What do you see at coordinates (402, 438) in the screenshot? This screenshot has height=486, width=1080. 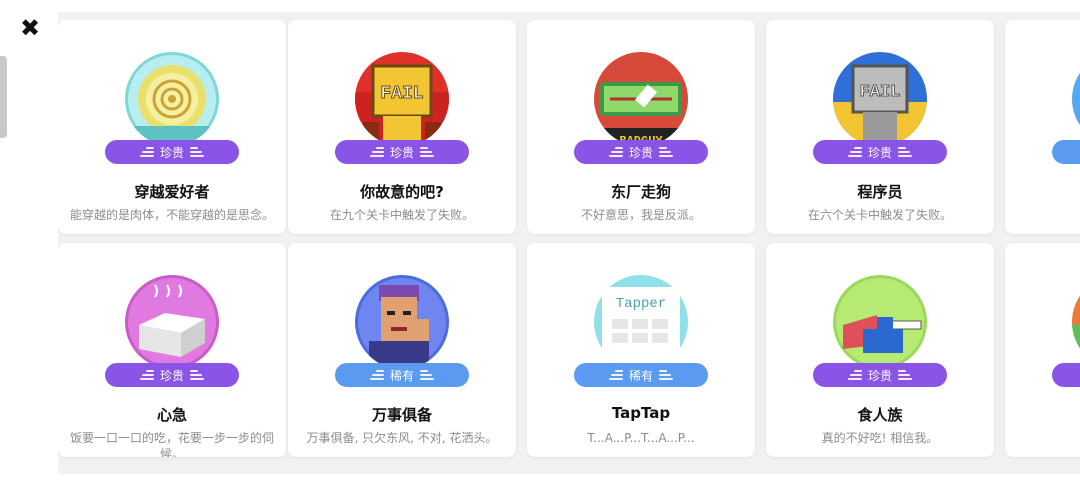 I see `achievement-description: 万事俱备, 只欠东风, 不对, 花洒头。` at bounding box center [402, 438].